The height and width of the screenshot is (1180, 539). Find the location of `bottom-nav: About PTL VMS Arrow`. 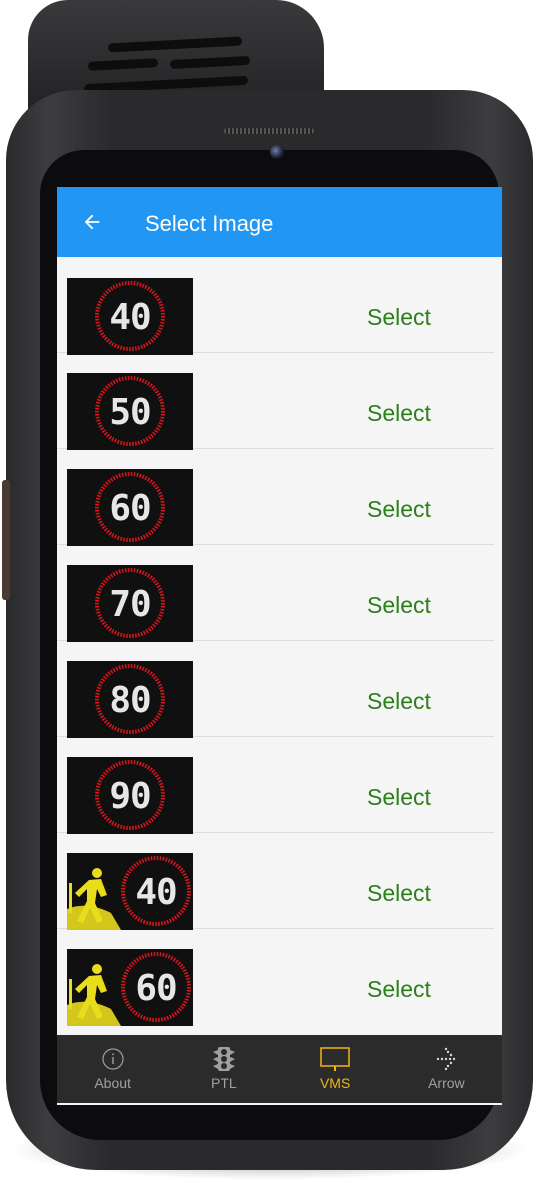

bottom-nav: About PTL VMS Arrow is located at coordinates (279, 1069).